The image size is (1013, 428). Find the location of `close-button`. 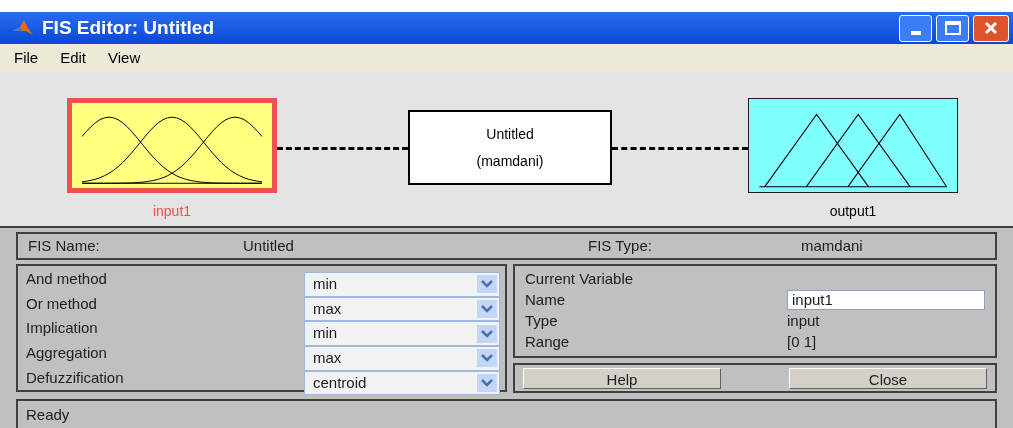

close-button is located at coordinates (991, 28).